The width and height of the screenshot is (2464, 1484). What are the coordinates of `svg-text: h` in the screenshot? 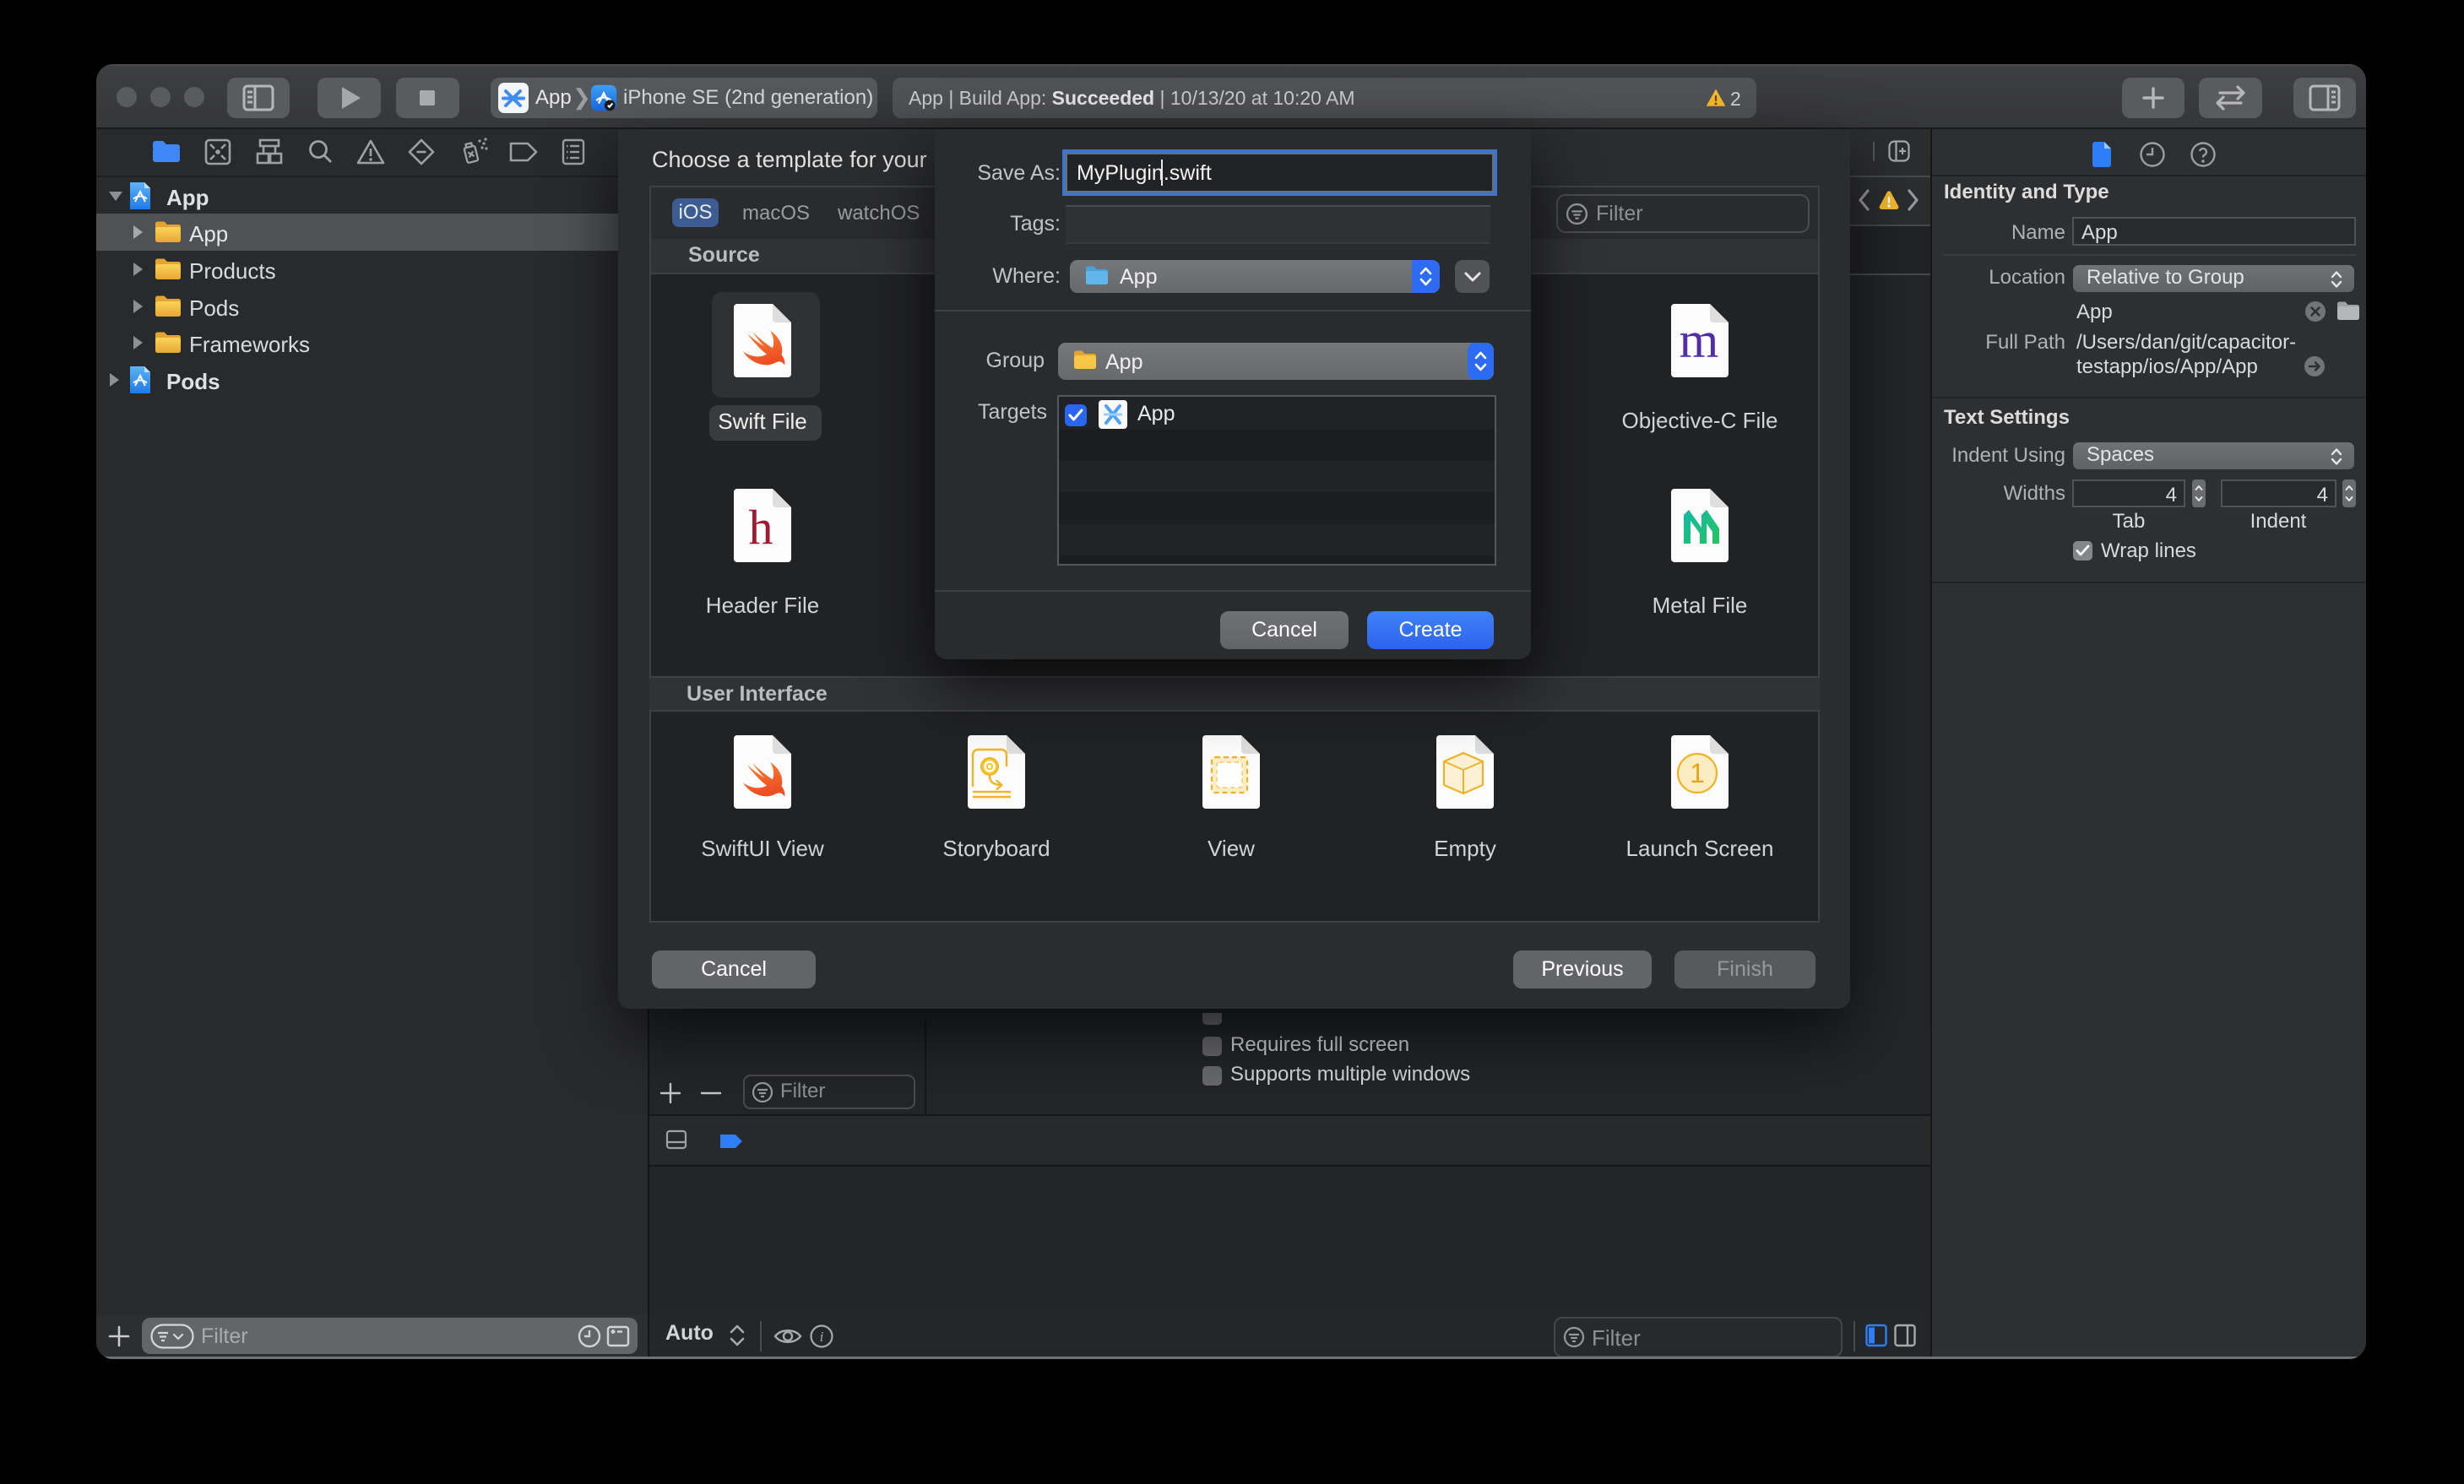 It's located at (761, 527).